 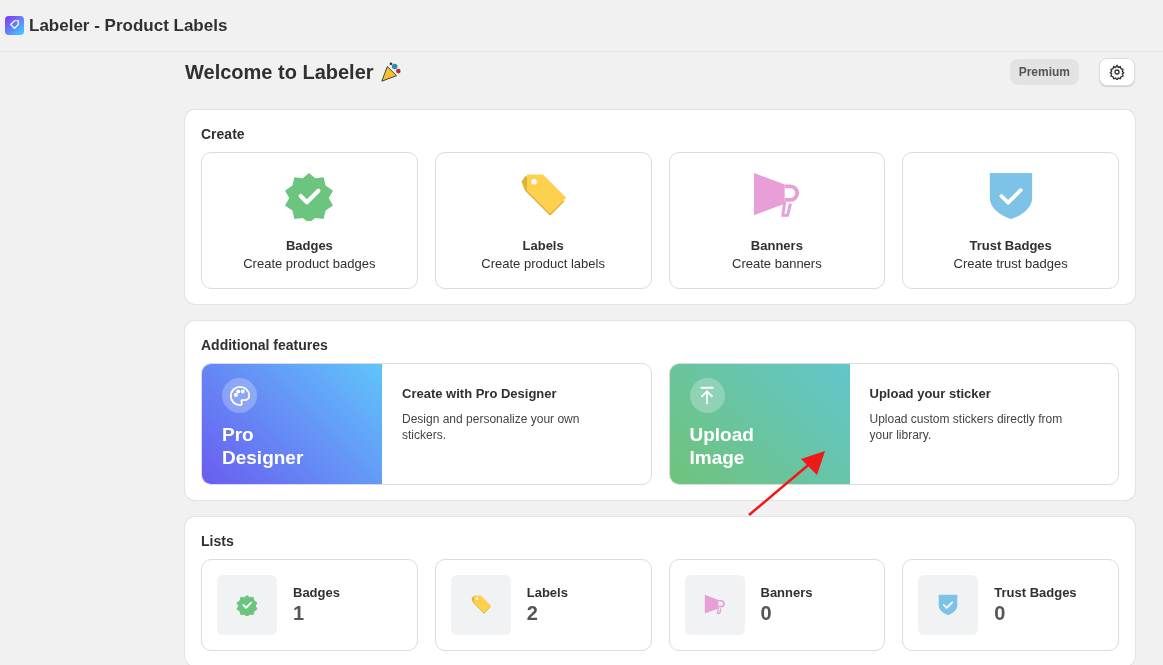 I want to click on list-title: Banners, so click(x=786, y=592).